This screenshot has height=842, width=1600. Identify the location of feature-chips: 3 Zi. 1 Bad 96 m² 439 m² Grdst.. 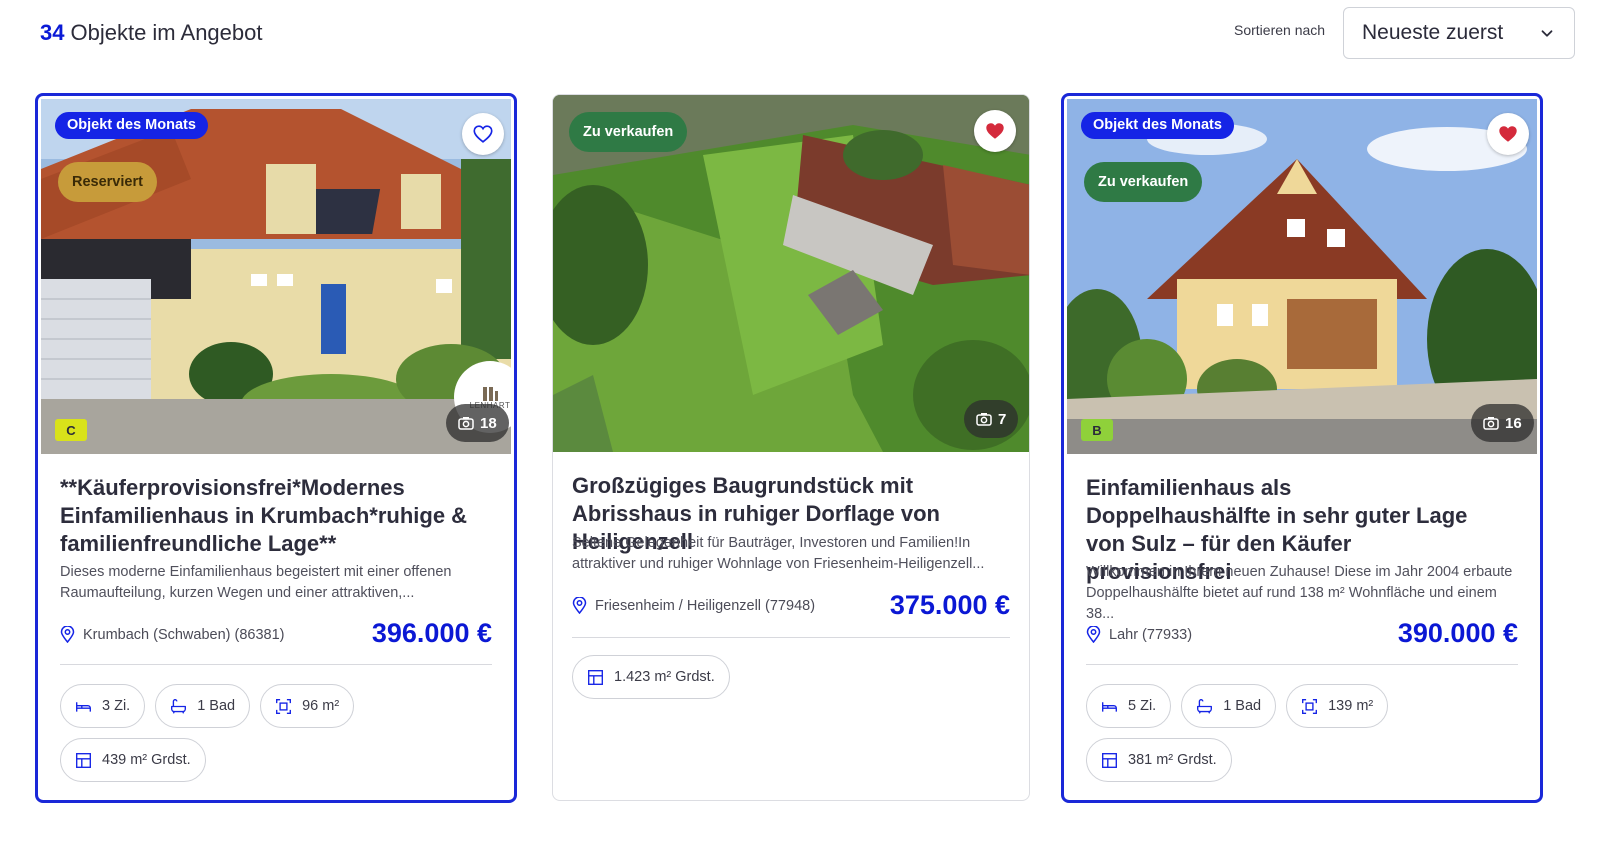
(276, 733).